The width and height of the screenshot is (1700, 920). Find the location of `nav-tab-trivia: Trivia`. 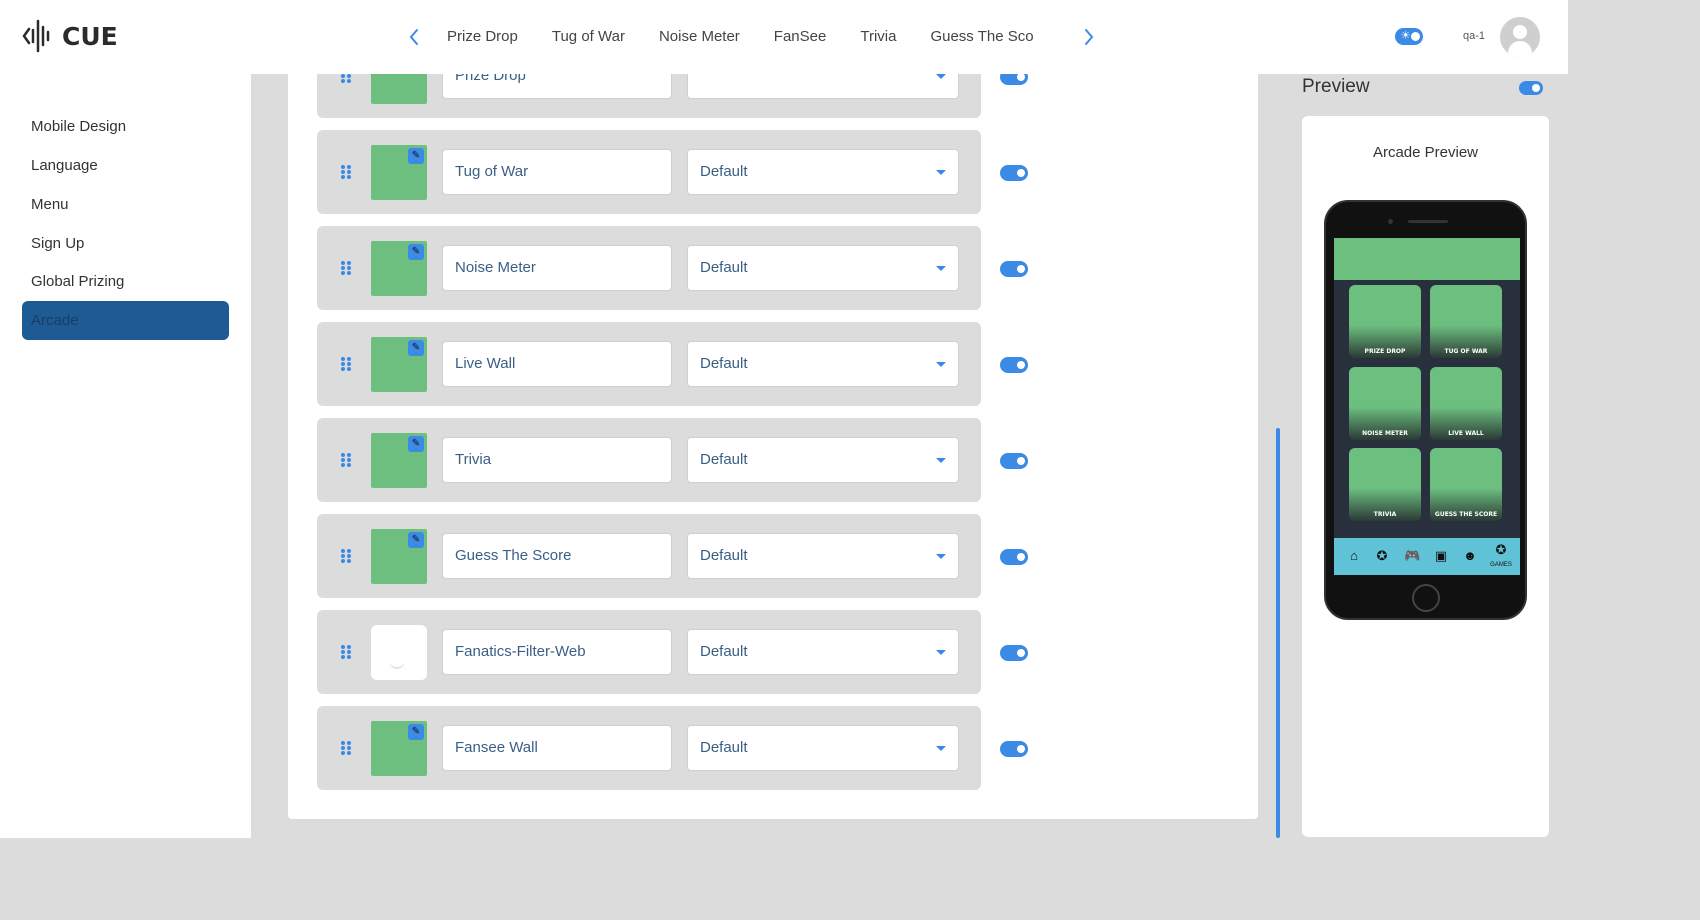

nav-tab-trivia: Trivia is located at coordinates (878, 37).